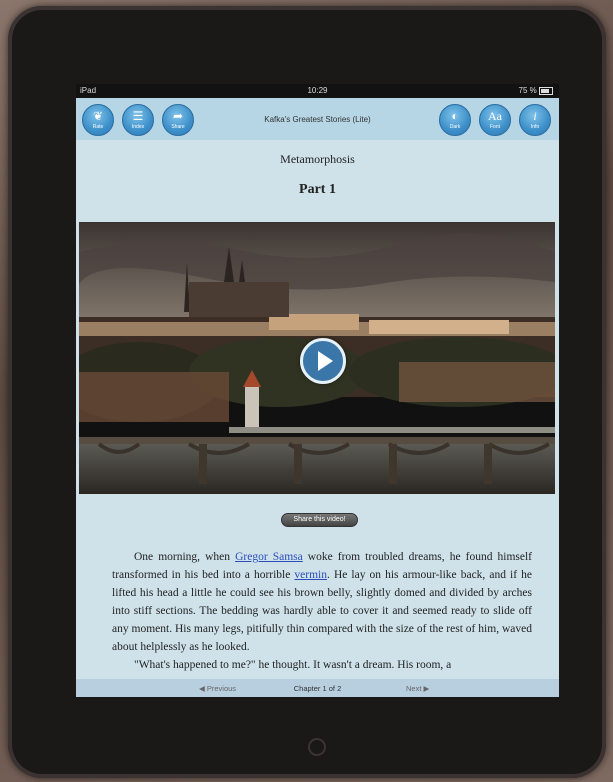 The width and height of the screenshot is (613, 782). I want to click on bottom-navigation: ◀ Previous Chapter 1 of 2 Next ▶, so click(317, 688).